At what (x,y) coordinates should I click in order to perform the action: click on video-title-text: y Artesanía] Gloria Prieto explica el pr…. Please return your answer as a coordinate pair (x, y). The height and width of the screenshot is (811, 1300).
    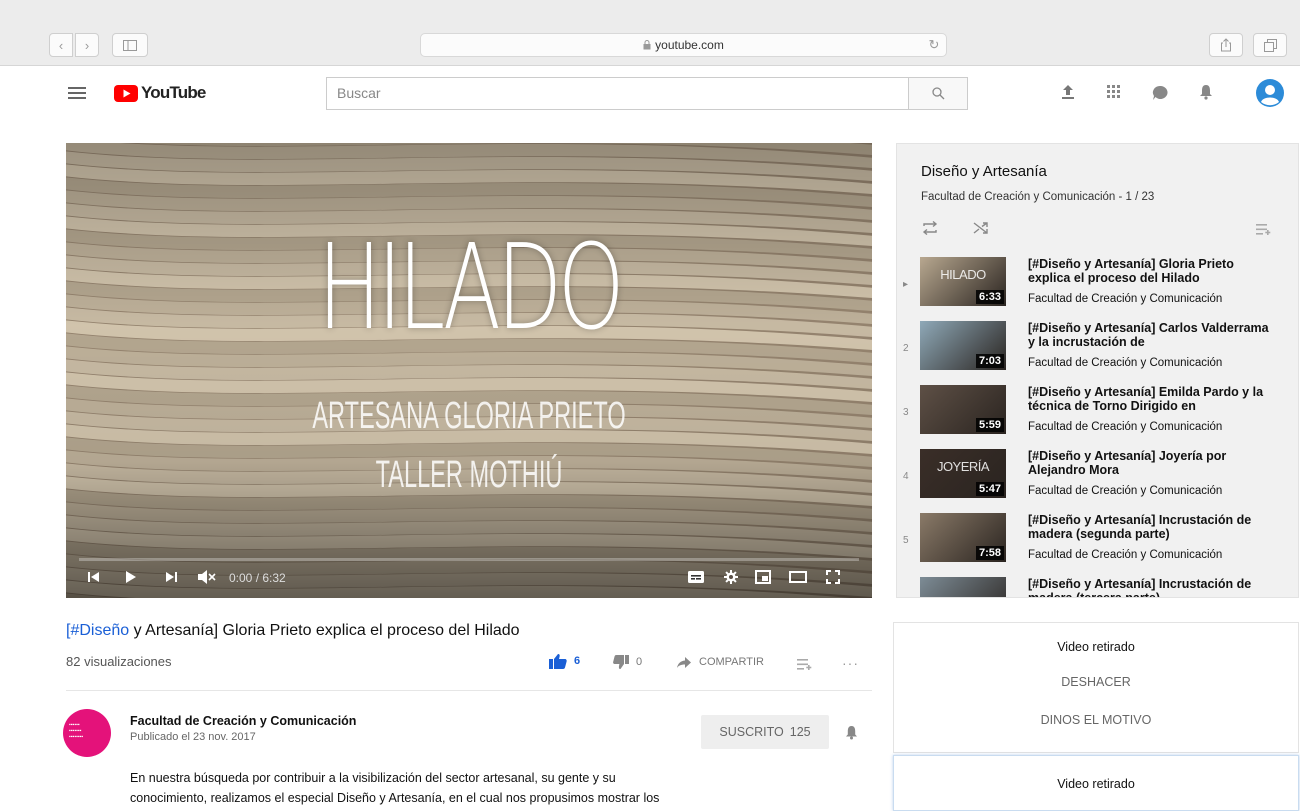
    Looking at the image, I should click on (324, 630).